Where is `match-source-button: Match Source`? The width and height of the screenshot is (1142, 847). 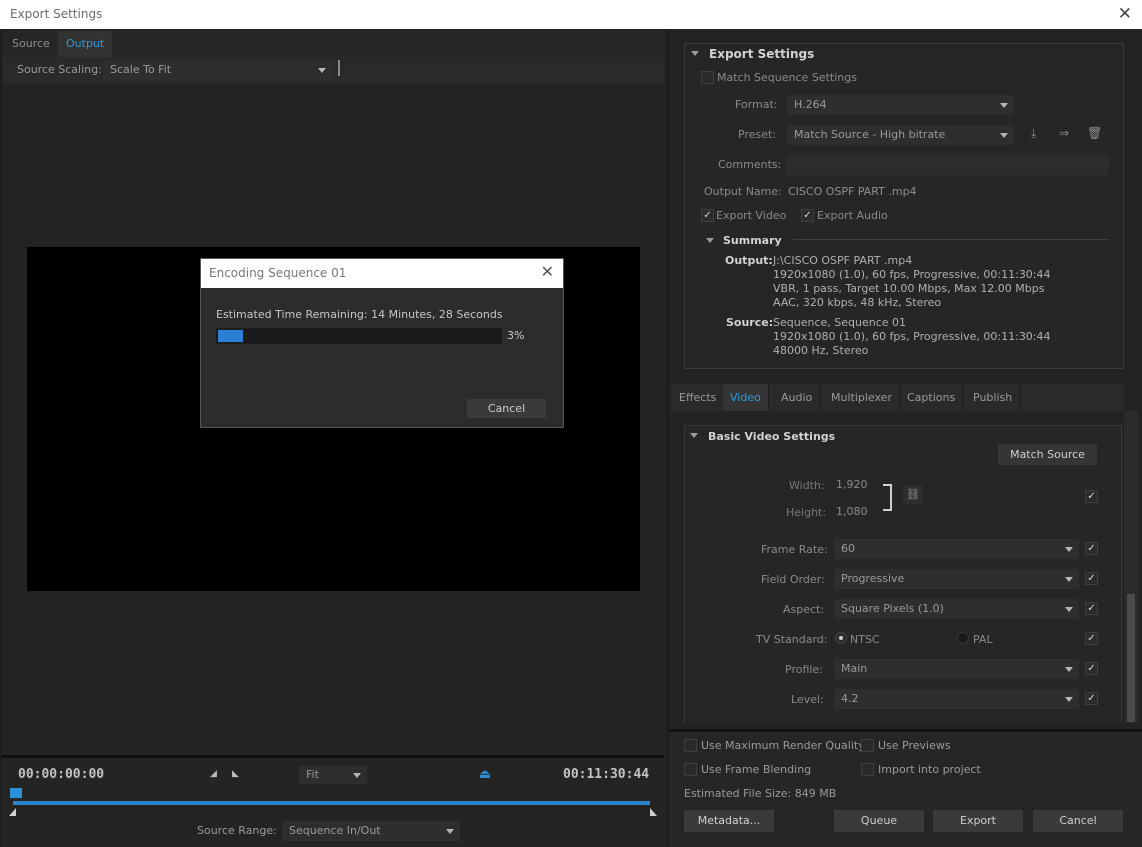 match-source-button: Match Source is located at coordinates (1047, 454).